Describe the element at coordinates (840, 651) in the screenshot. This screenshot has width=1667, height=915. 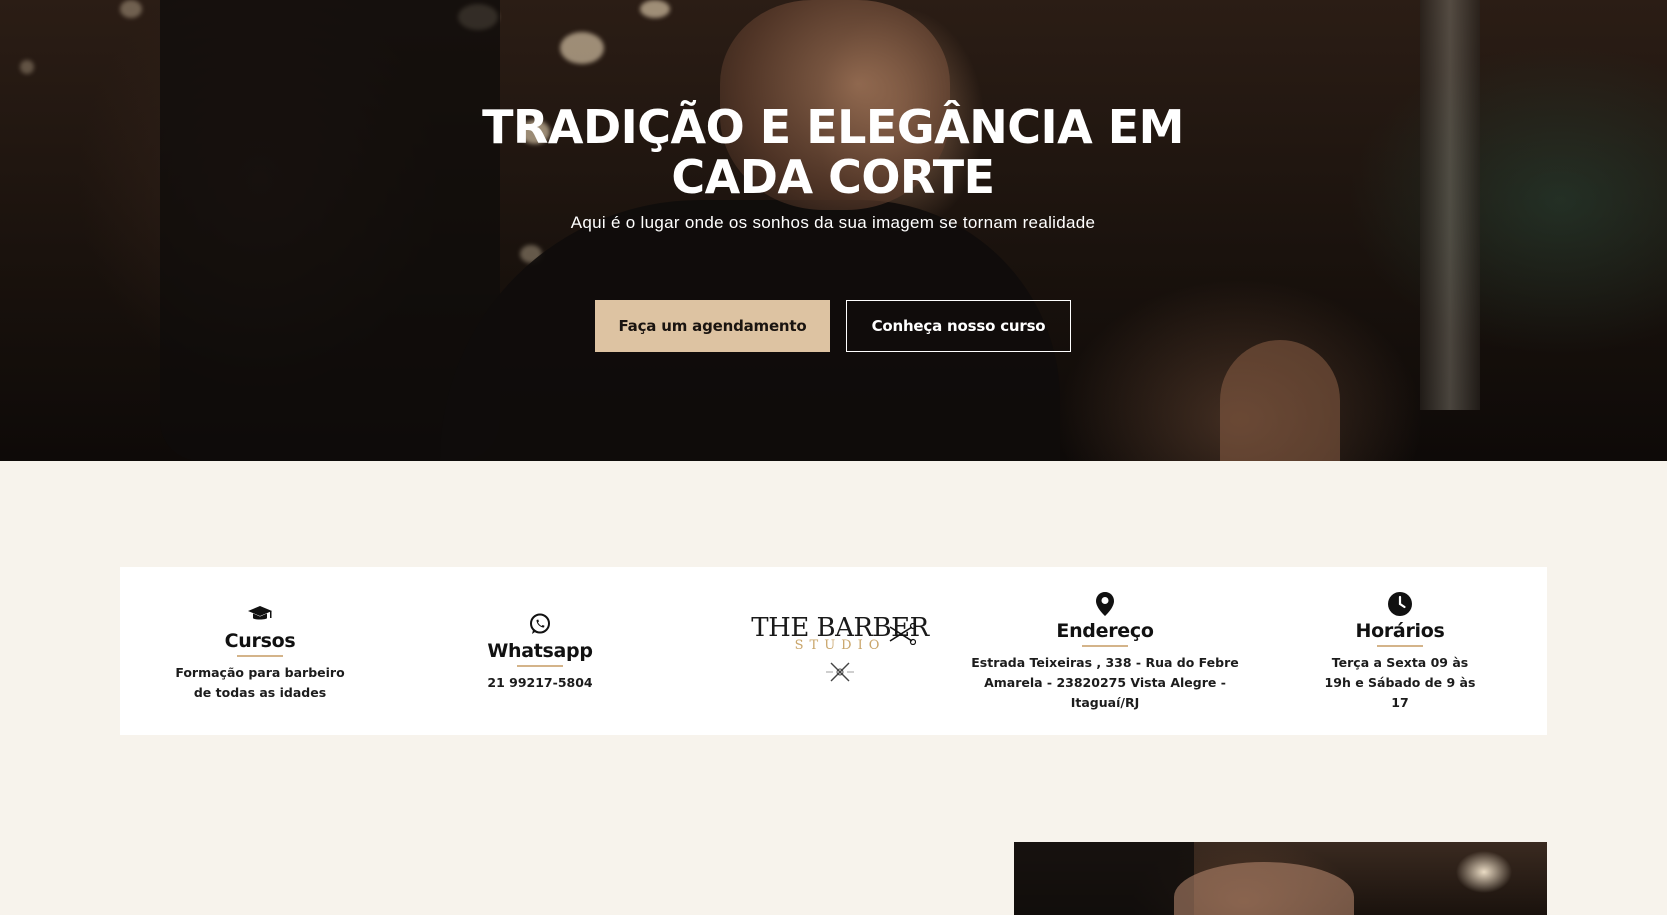
I see `brand-logo: THE BARBER STUDIO` at that location.